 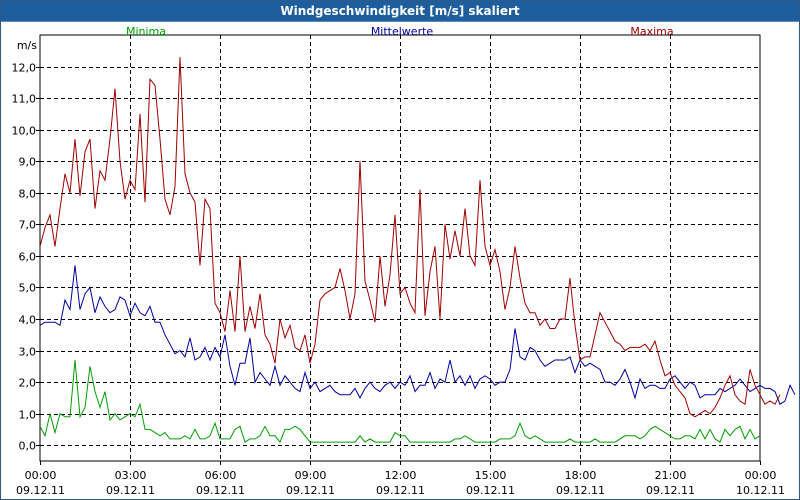 I want to click on legend-maxima: Maxima, so click(x=651, y=31).